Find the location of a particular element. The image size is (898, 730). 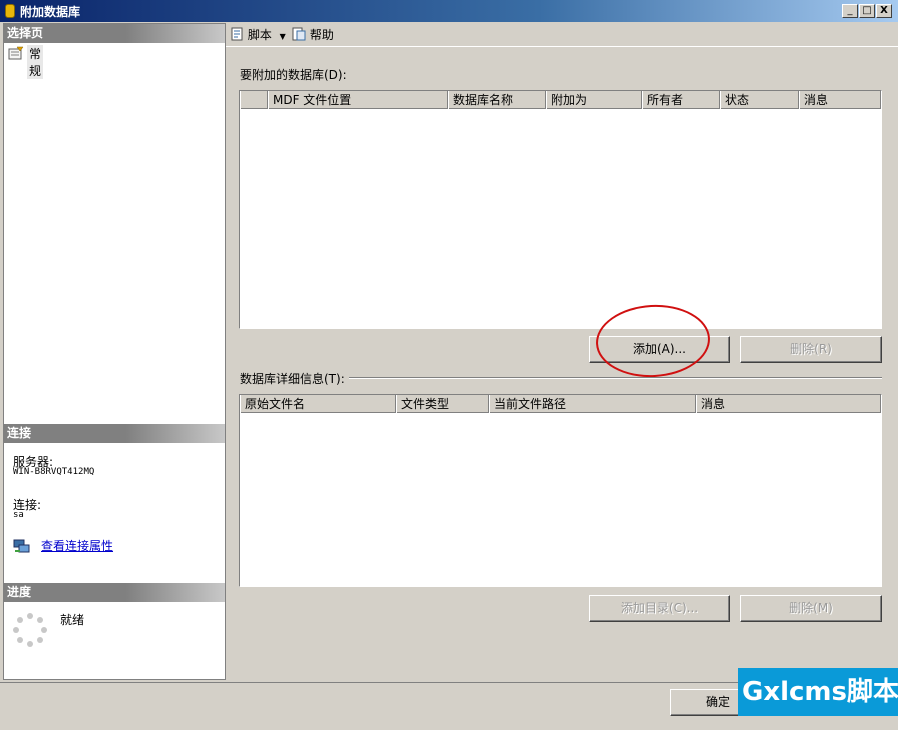

column-header-select is located at coordinates (254, 100).